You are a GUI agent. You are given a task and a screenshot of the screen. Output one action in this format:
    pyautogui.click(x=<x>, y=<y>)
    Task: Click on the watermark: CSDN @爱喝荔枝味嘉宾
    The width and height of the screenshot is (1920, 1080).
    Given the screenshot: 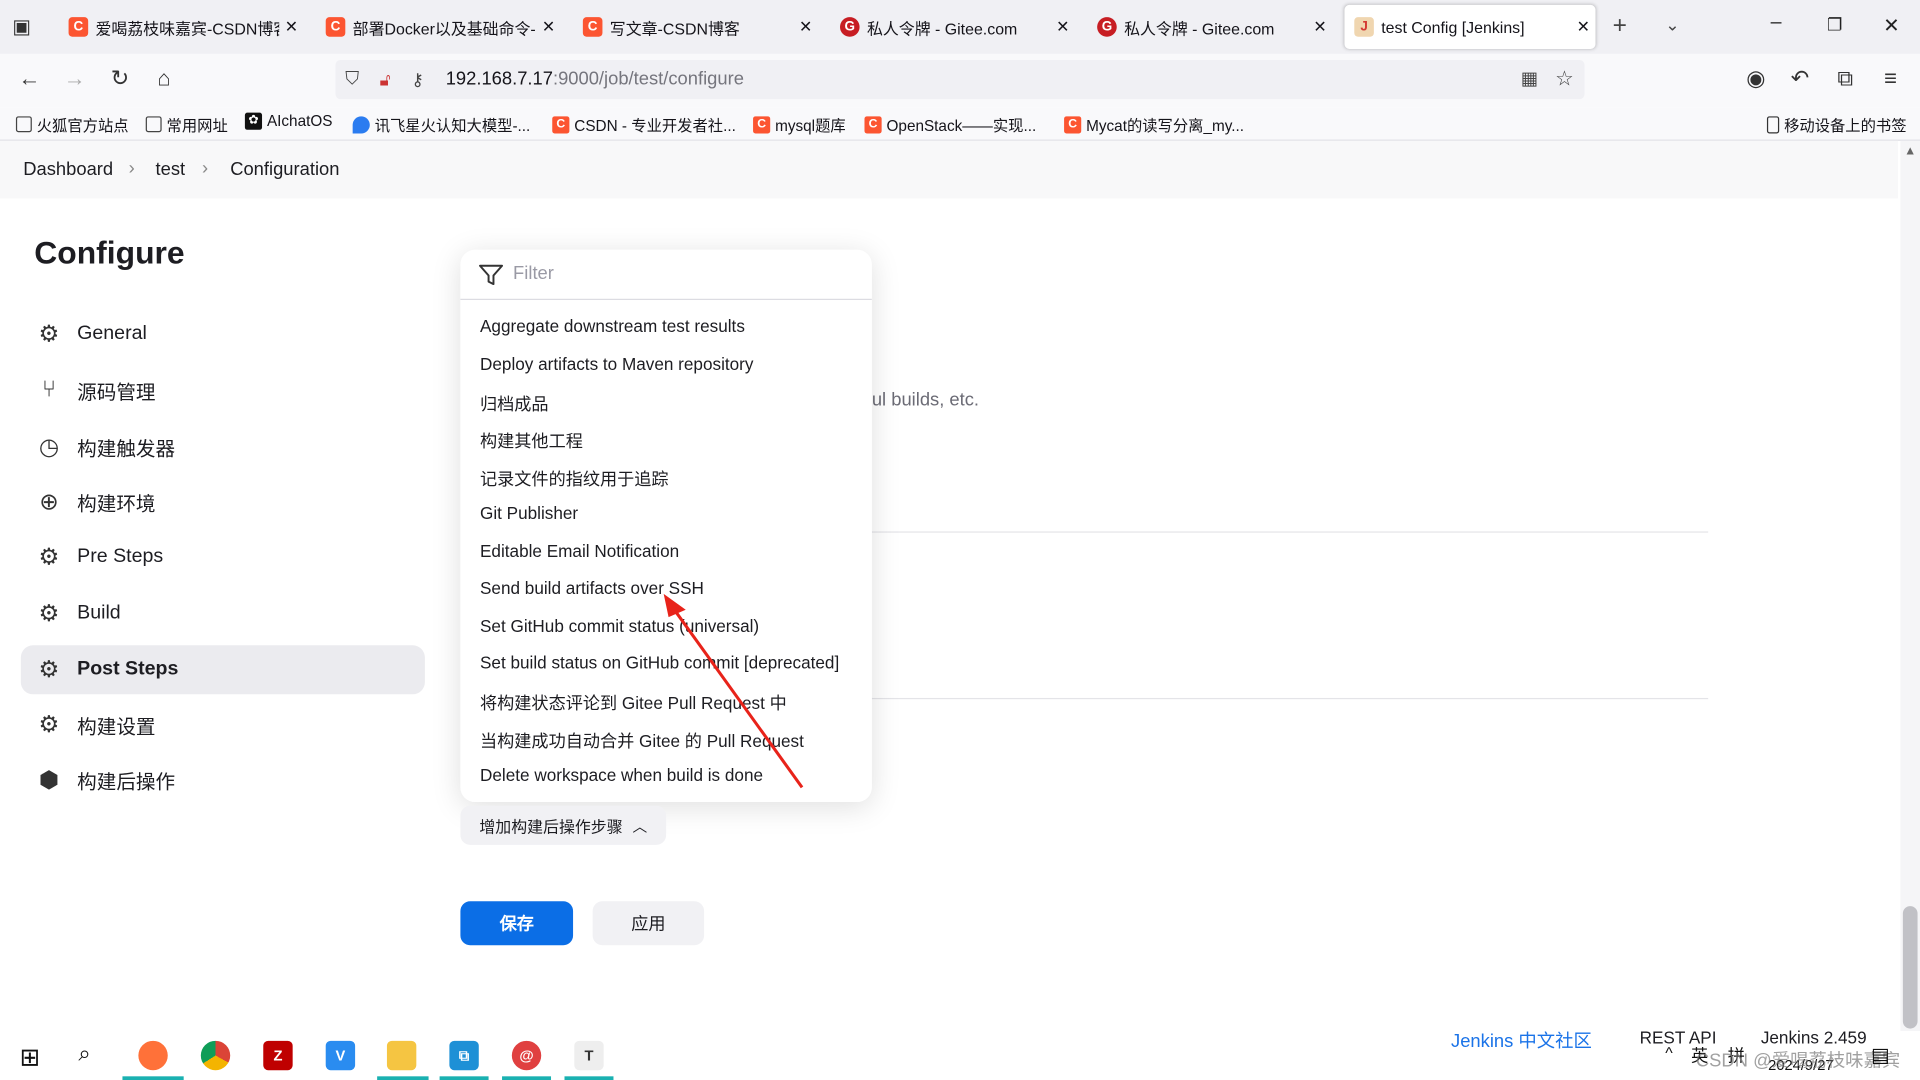 What is the action you would take?
    pyautogui.click(x=1798, y=1061)
    